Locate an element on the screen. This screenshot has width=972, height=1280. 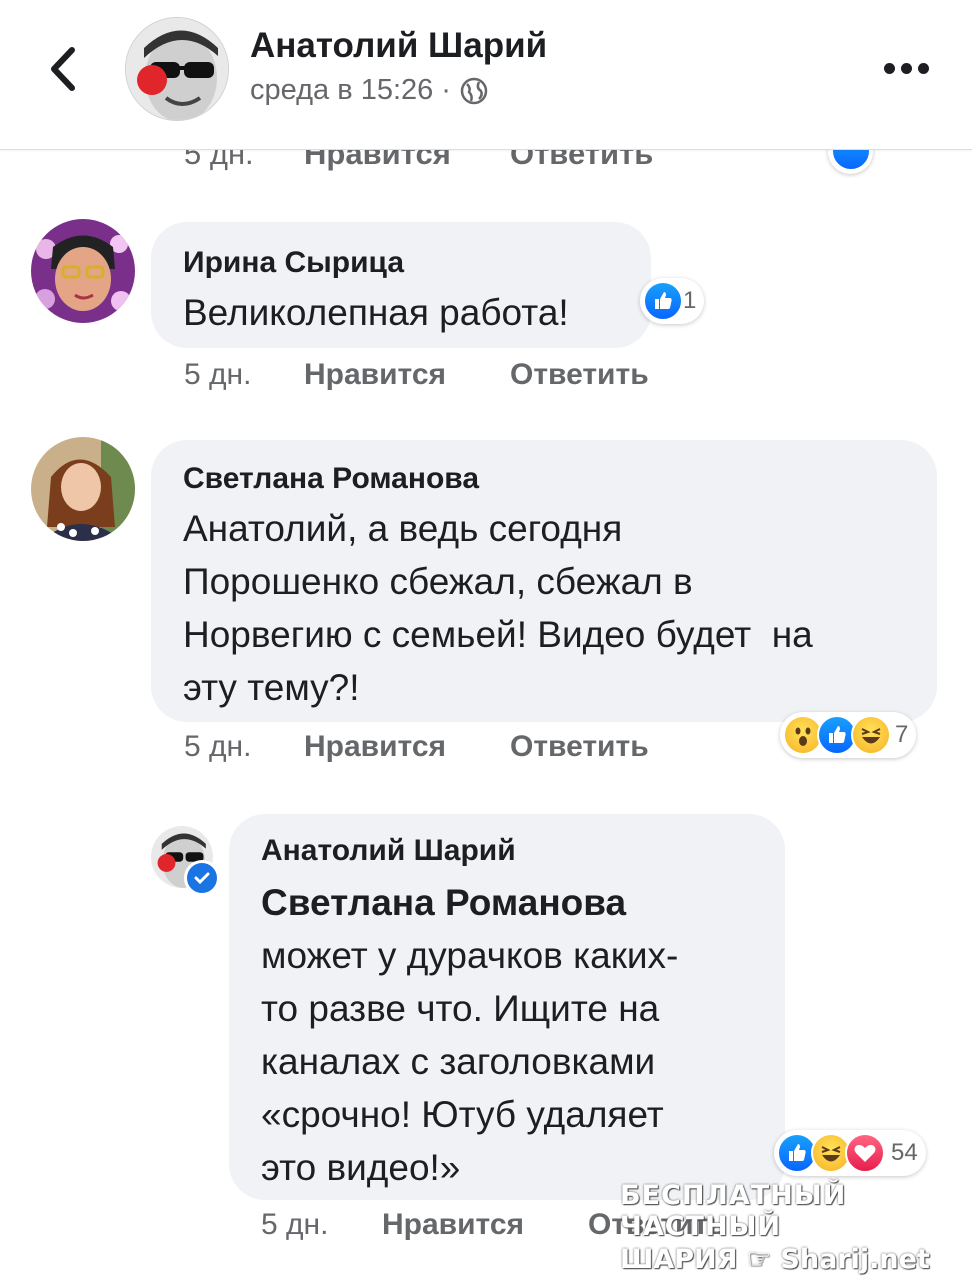
comment-text-line: Норвегию с семьей! Видео будет на is located at coordinates (498, 634).